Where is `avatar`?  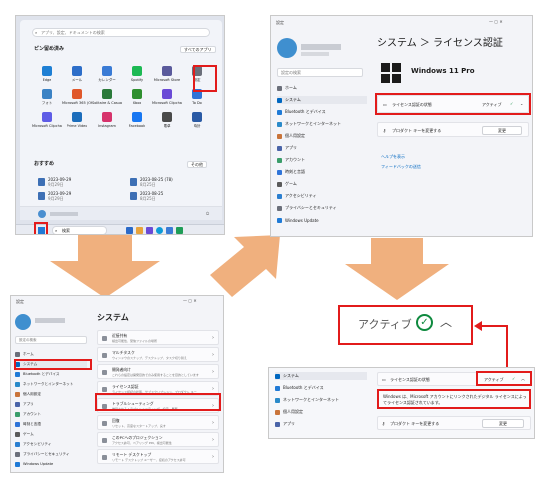 avatar is located at coordinates (42, 214).